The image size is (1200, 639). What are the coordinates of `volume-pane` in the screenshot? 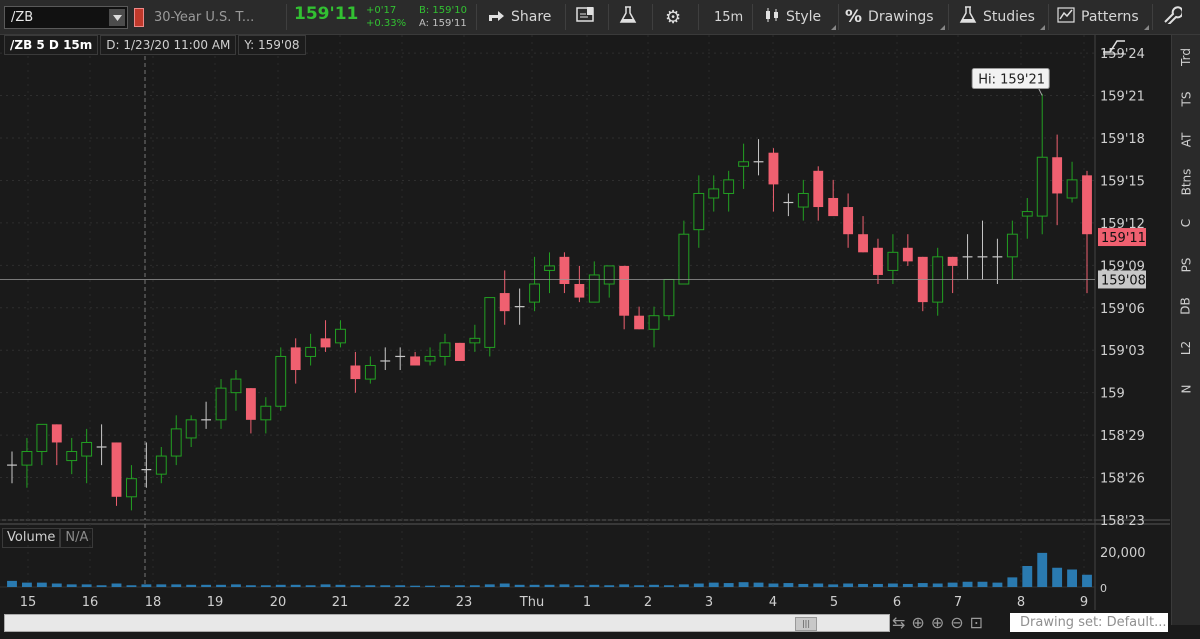 It's located at (547, 569).